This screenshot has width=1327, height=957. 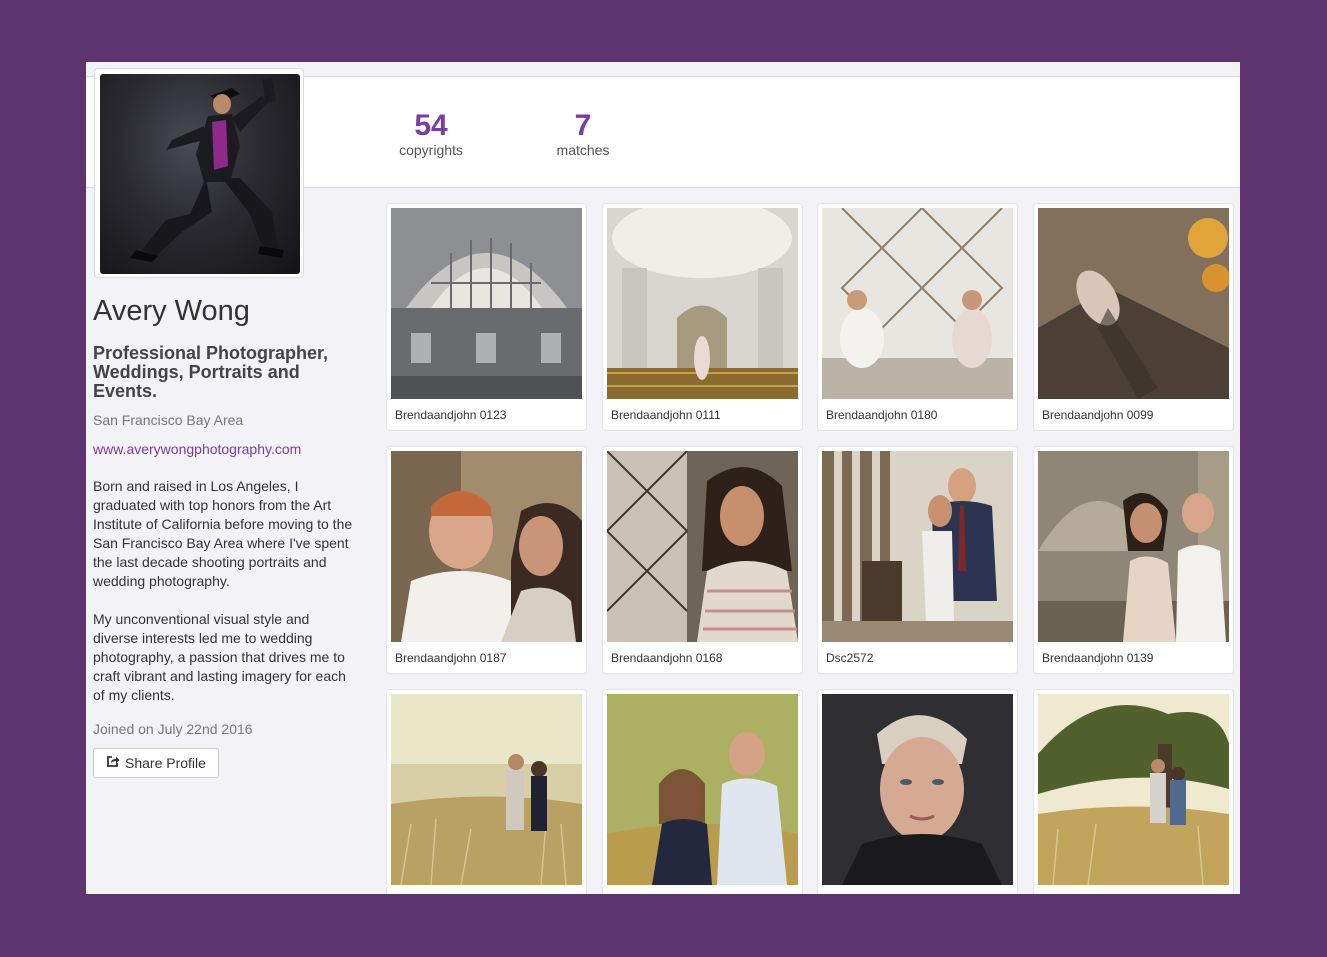 I want to click on photo-card: Brendaandjohn 0111, so click(x=702, y=317).